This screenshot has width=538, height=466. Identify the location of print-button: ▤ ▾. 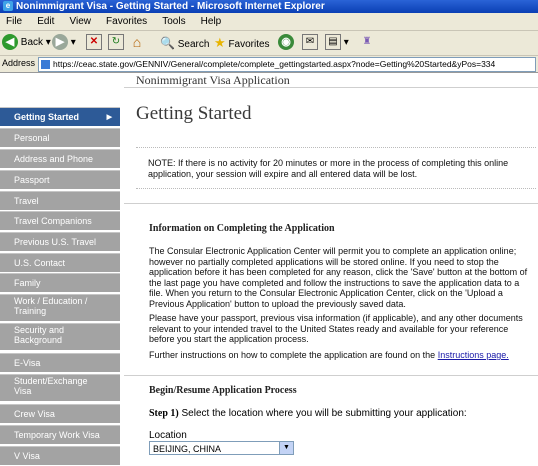
(337, 43).